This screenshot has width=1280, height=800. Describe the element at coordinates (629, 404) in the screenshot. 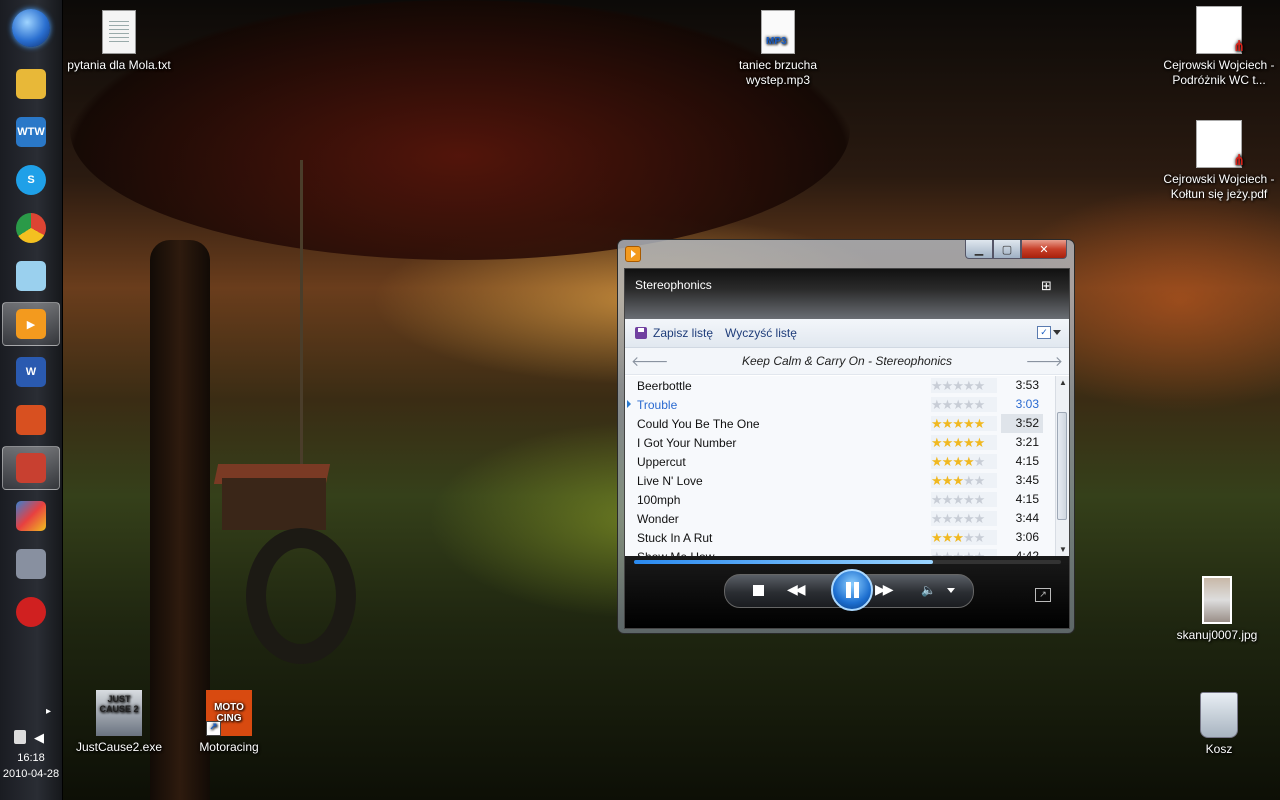

I see `now-playing-icon` at that location.